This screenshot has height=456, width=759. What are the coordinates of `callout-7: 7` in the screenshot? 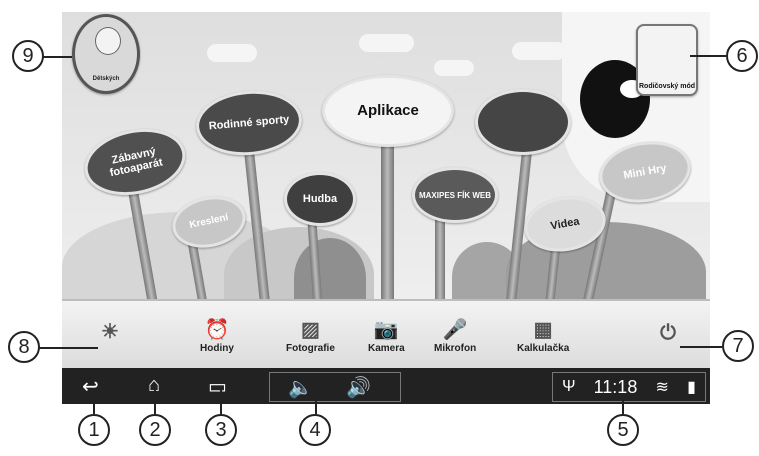 It's located at (738, 346).